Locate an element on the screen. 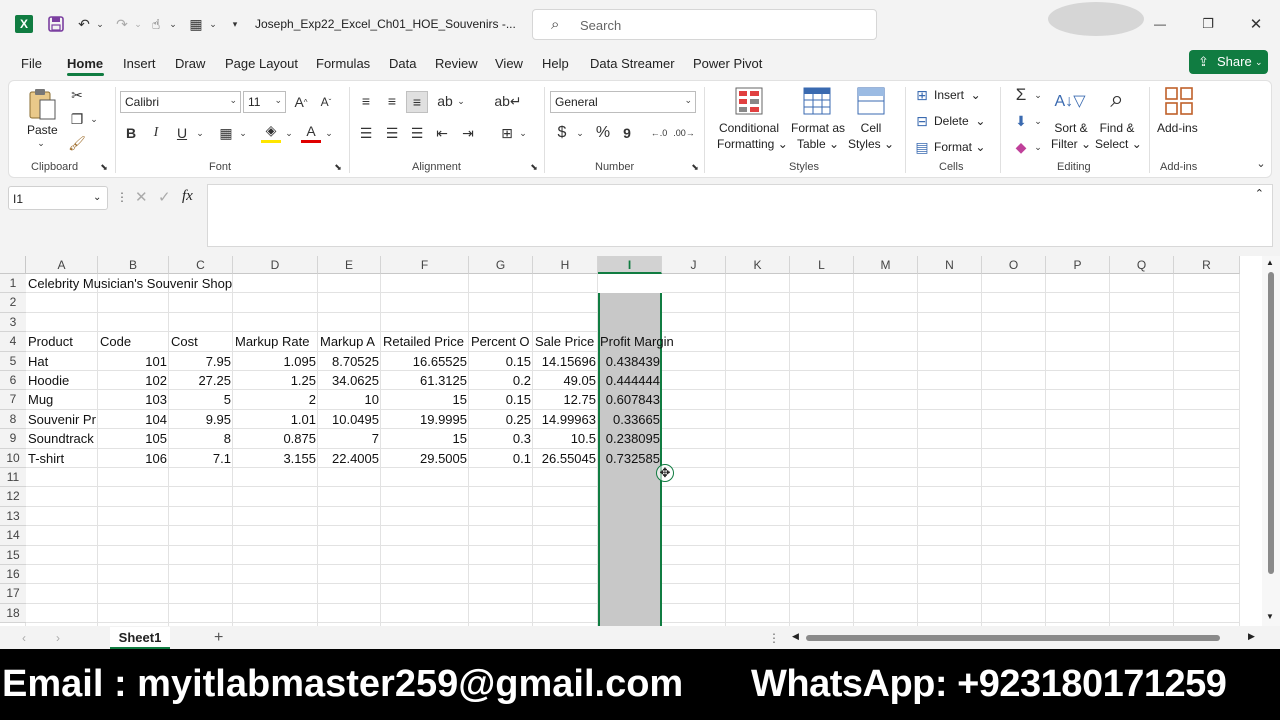 The image size is (1280, 720). sort-filter-button: Sort & Filter ⌄ is located at coordinates (1071, 136).